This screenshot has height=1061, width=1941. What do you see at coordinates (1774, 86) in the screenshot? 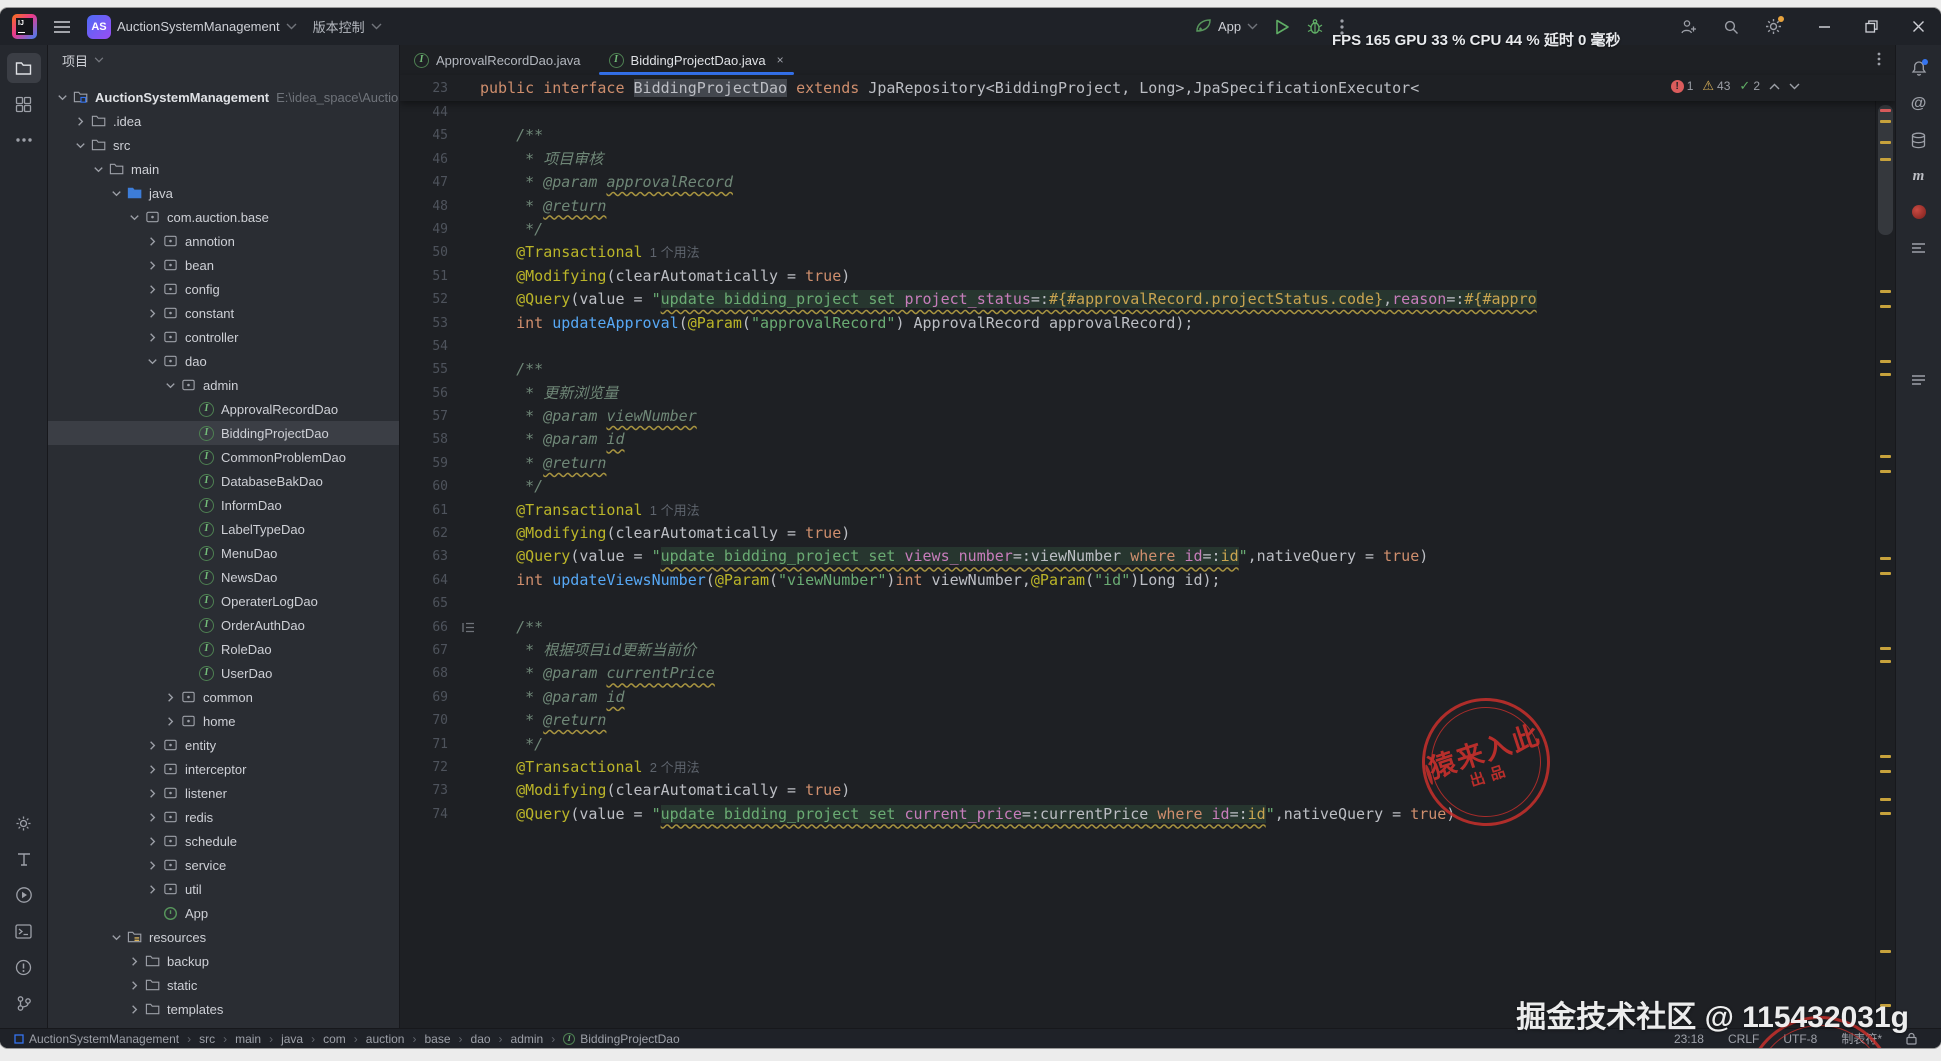
I see `prev-problem-icon` at bounding box center [1774, 86].